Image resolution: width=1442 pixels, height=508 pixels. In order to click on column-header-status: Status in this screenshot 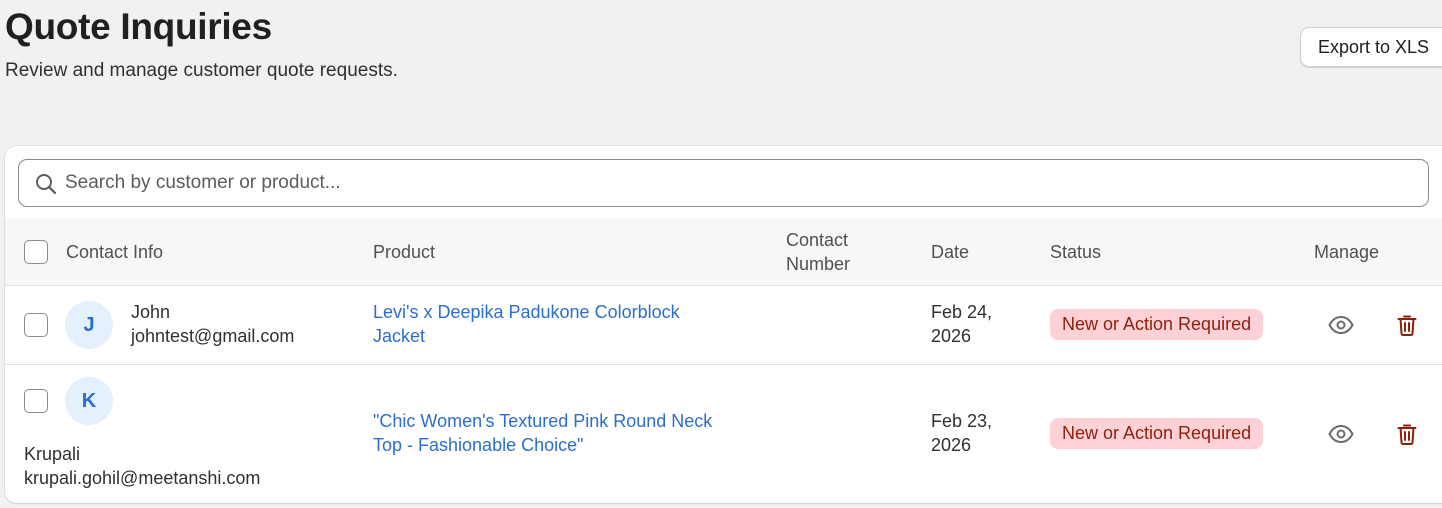, I will do `click(1076, 252)`.